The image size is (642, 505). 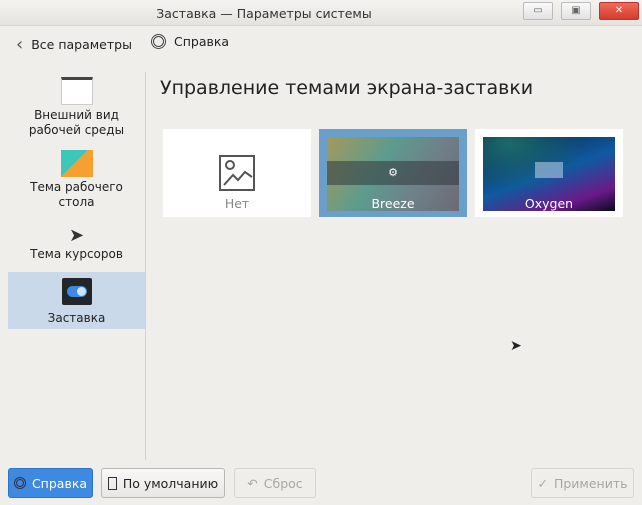 What do you see at coordinates (76, 254) in the screenshot?
I see `sidebar-item-label: Тема курсоров` at bounding box center [76, 254].